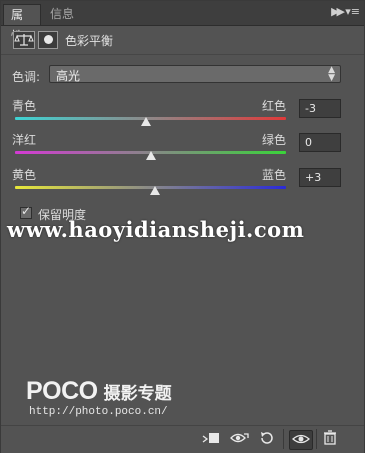 The image size is (365, 453). Describe the element at coordinates (24, 140) in the screenshot. I see `slider-left-label: 洋红` at that location.